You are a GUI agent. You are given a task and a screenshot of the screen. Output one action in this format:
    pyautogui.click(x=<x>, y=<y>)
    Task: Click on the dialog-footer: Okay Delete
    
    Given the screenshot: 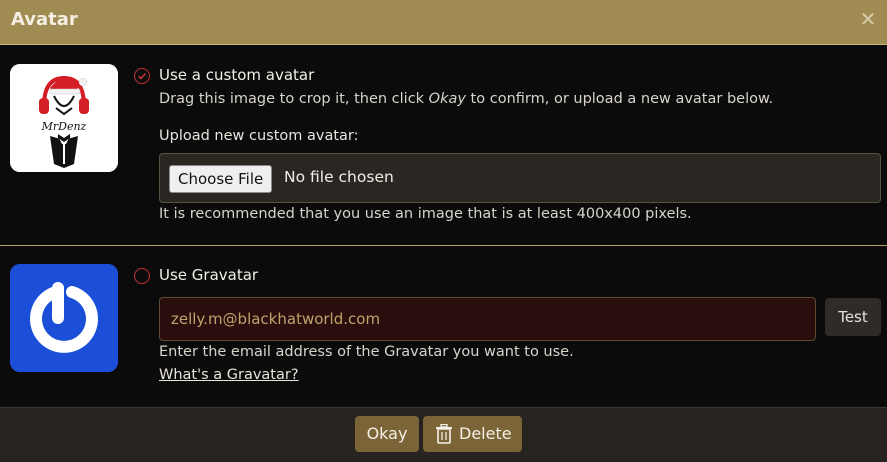 What is the action you would take?
    pyautogui.click(x=443, y=434)
    